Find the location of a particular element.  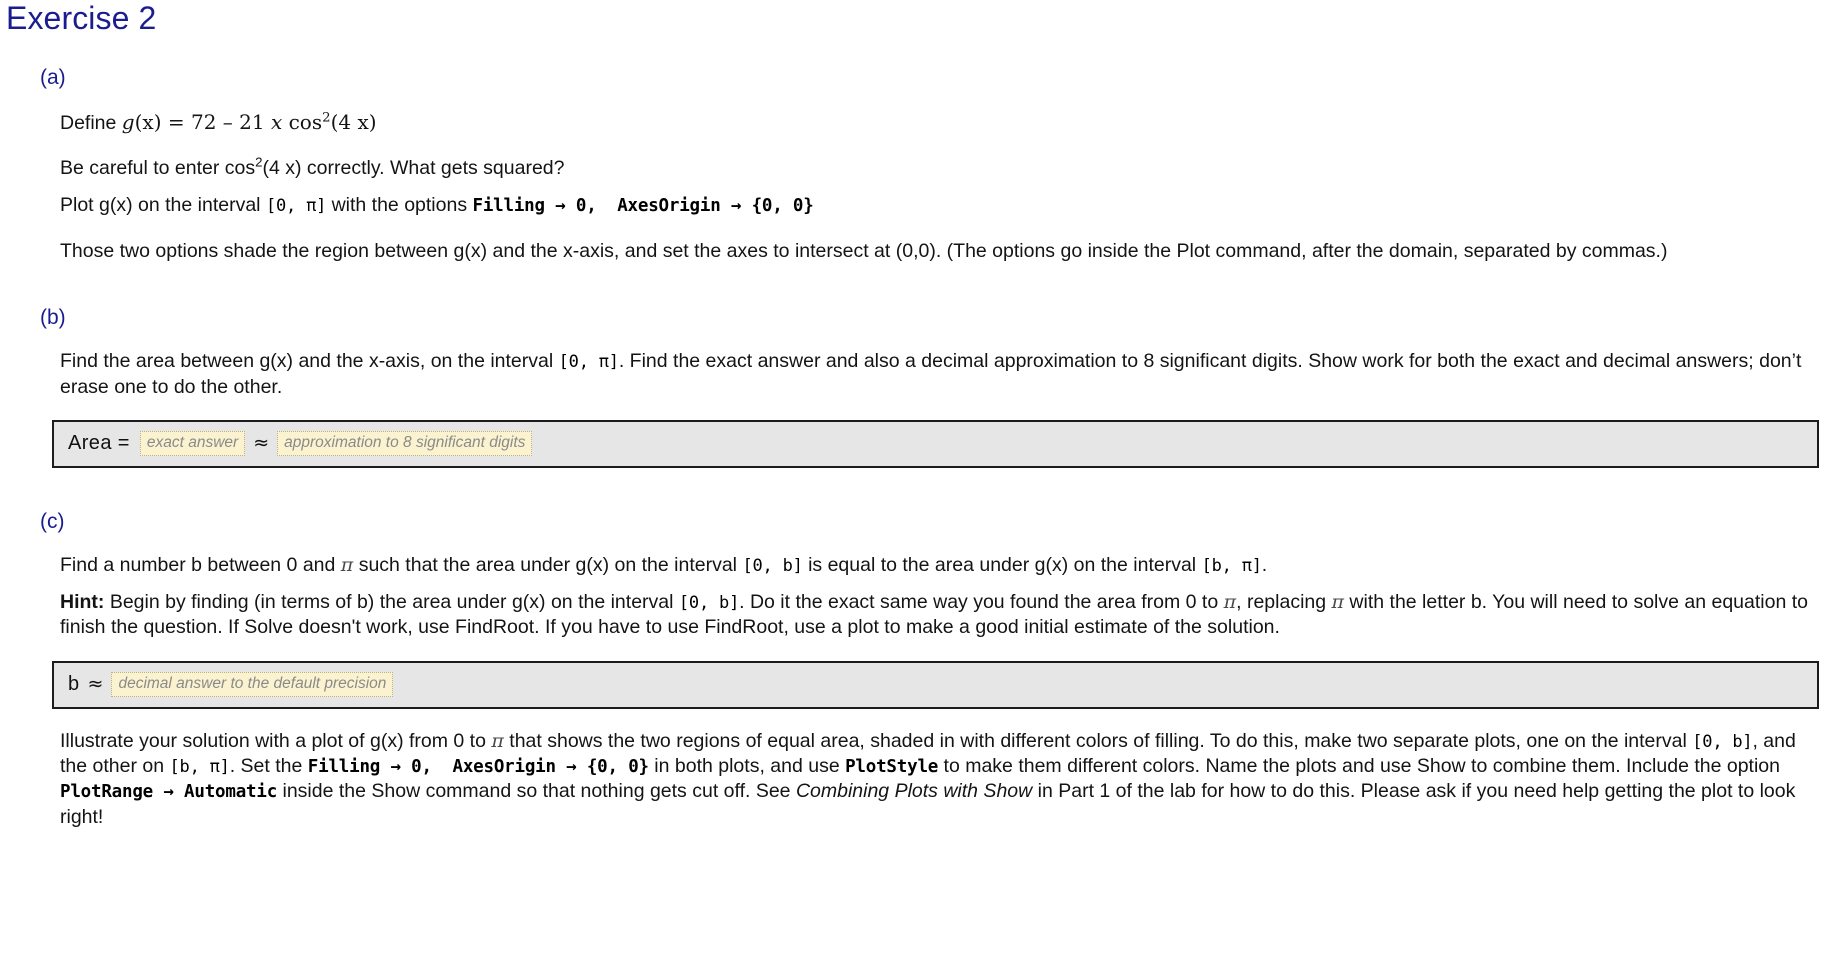

b-label: b is located at coordinates (74, 683).